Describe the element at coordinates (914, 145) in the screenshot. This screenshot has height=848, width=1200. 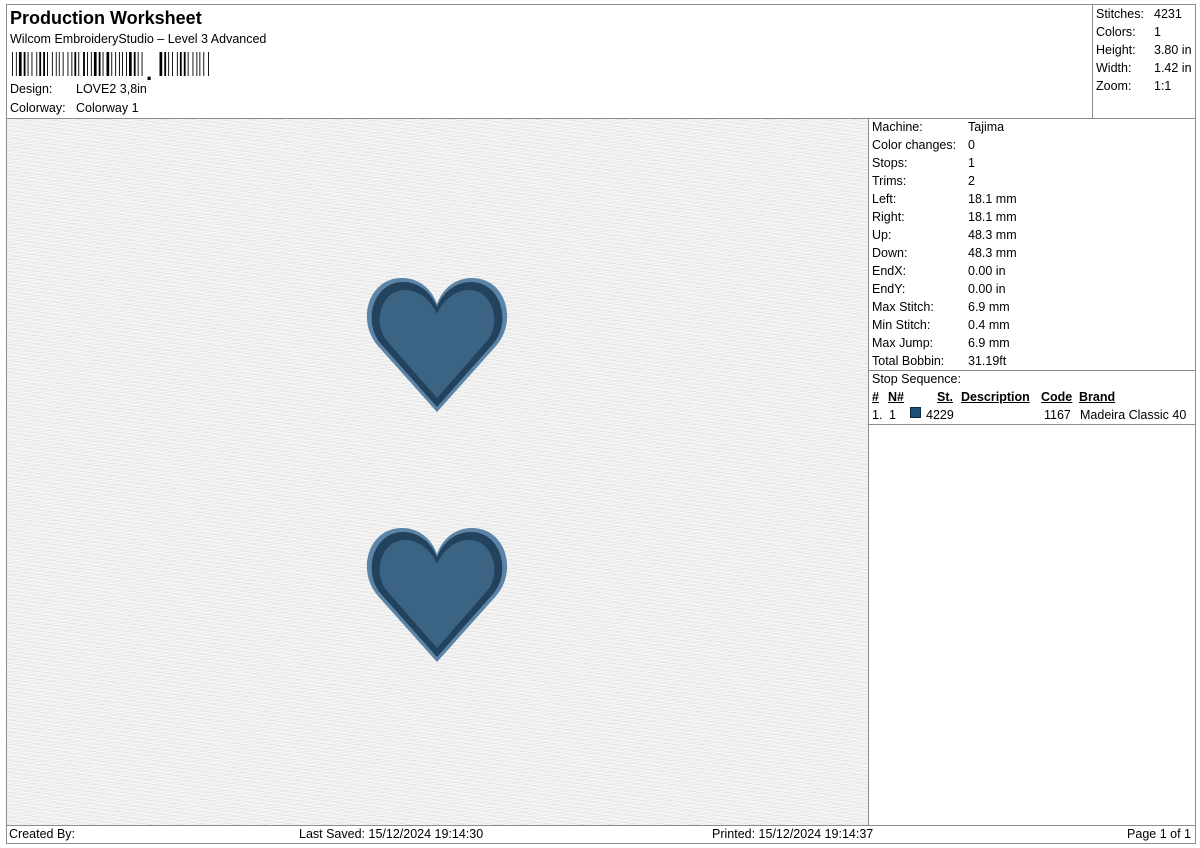
I see `property-label: Color changes:` at that location.